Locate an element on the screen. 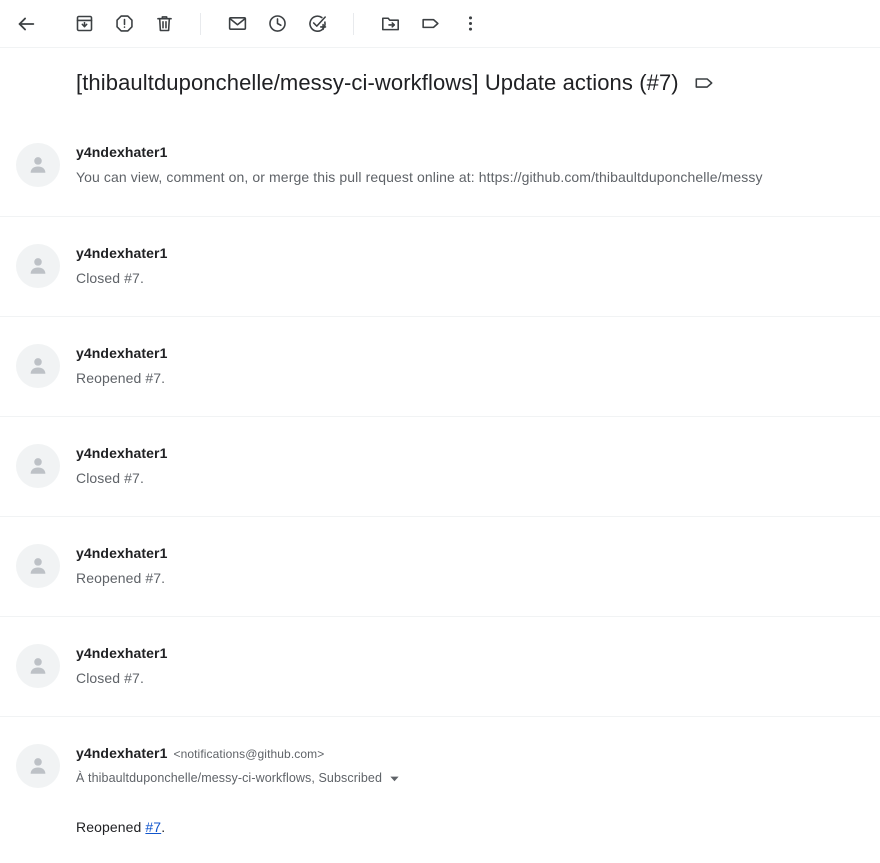 The width and height of the screenshot is (880, 863). clock-icon is located at coordinates (277, 23).